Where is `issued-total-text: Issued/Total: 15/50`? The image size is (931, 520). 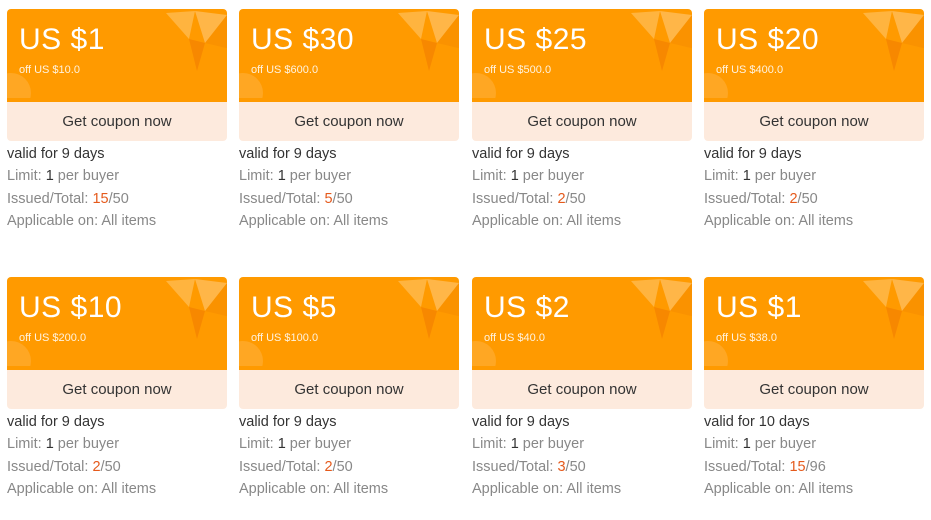 issued-total-text: Issued/Total: 15/50 is located at coordinates (68, 198).